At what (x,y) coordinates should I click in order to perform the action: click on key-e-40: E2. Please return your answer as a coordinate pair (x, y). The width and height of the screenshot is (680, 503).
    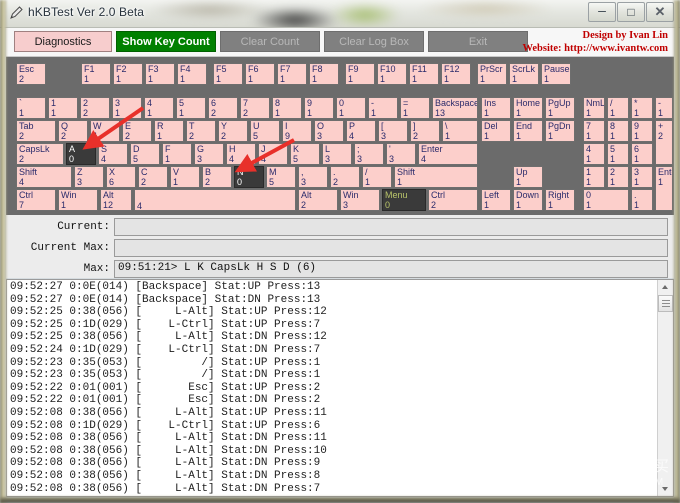
    Looking at the image, I should click on (137, 131).